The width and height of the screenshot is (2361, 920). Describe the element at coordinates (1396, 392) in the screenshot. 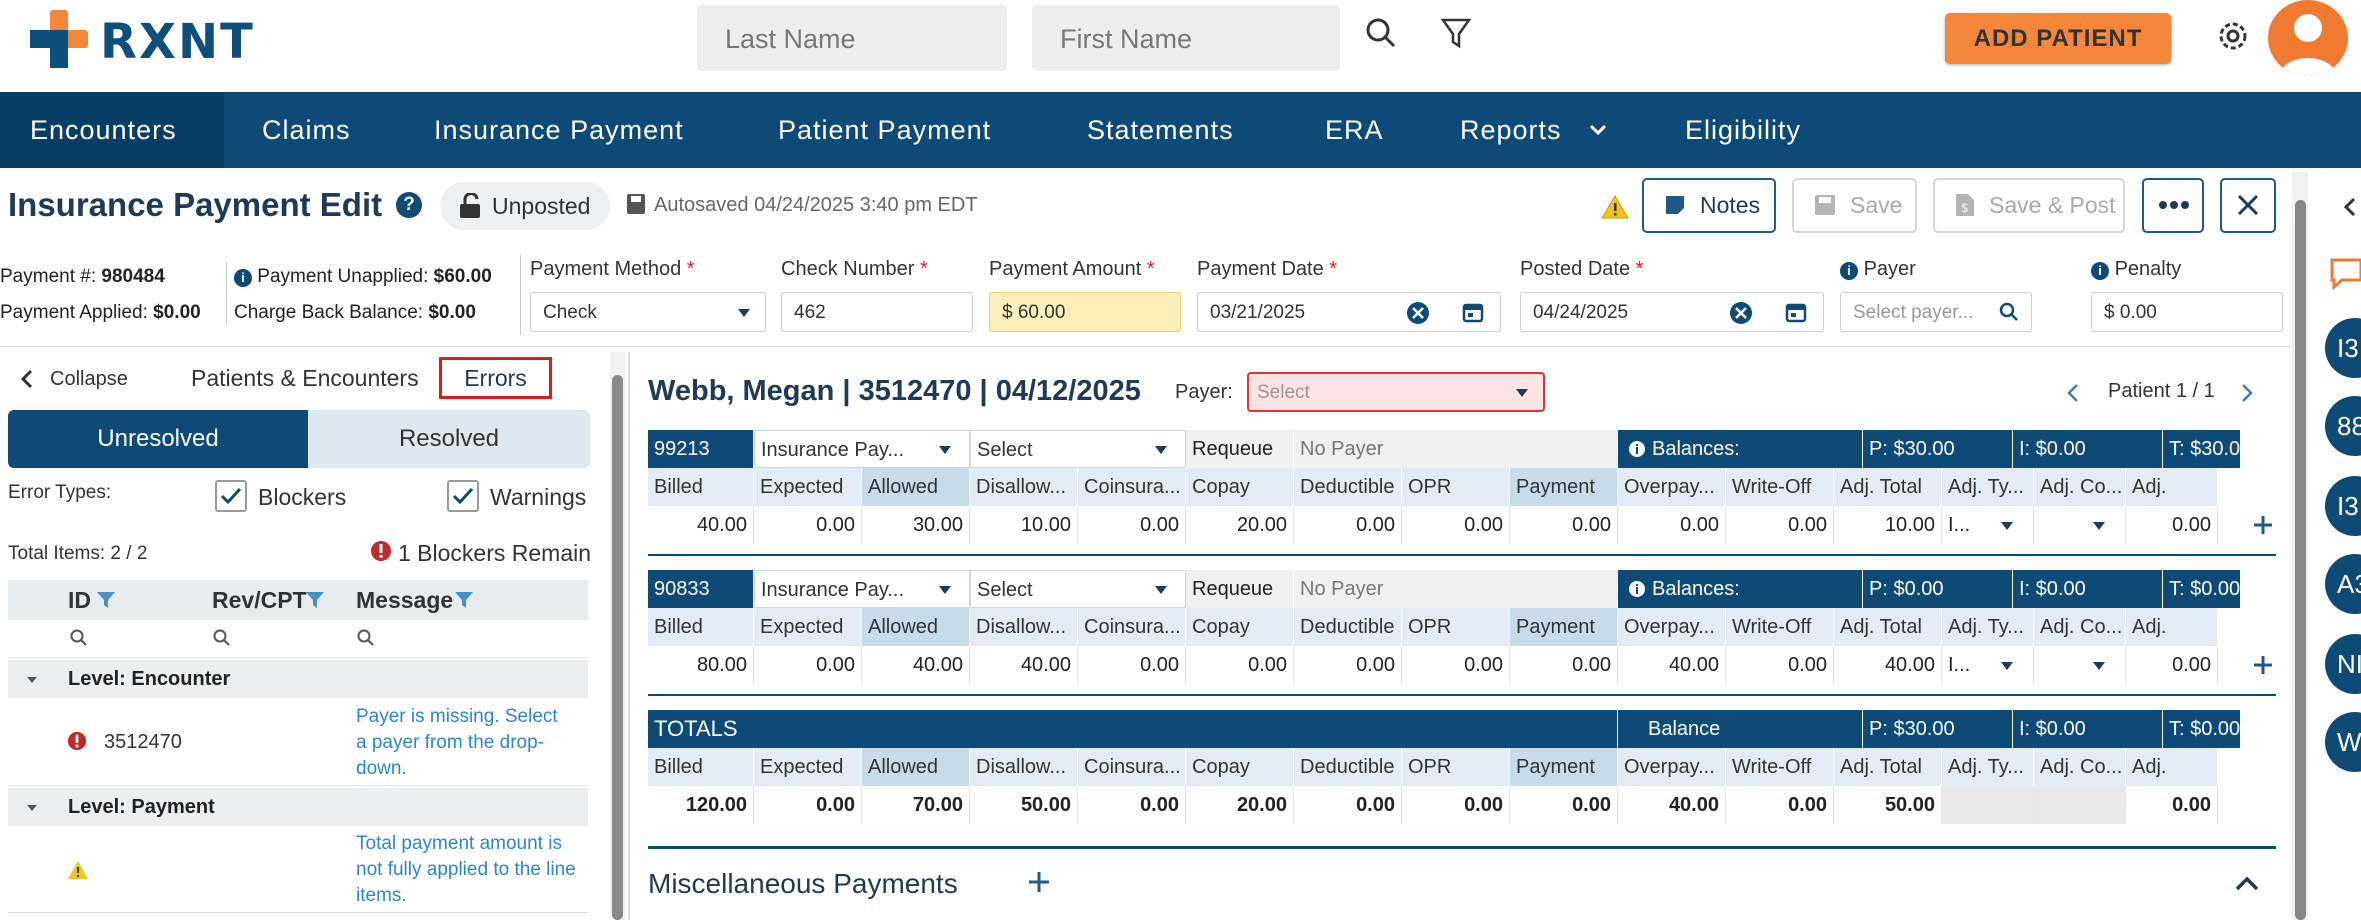

I see `patient-payer-select: Select` at that location.